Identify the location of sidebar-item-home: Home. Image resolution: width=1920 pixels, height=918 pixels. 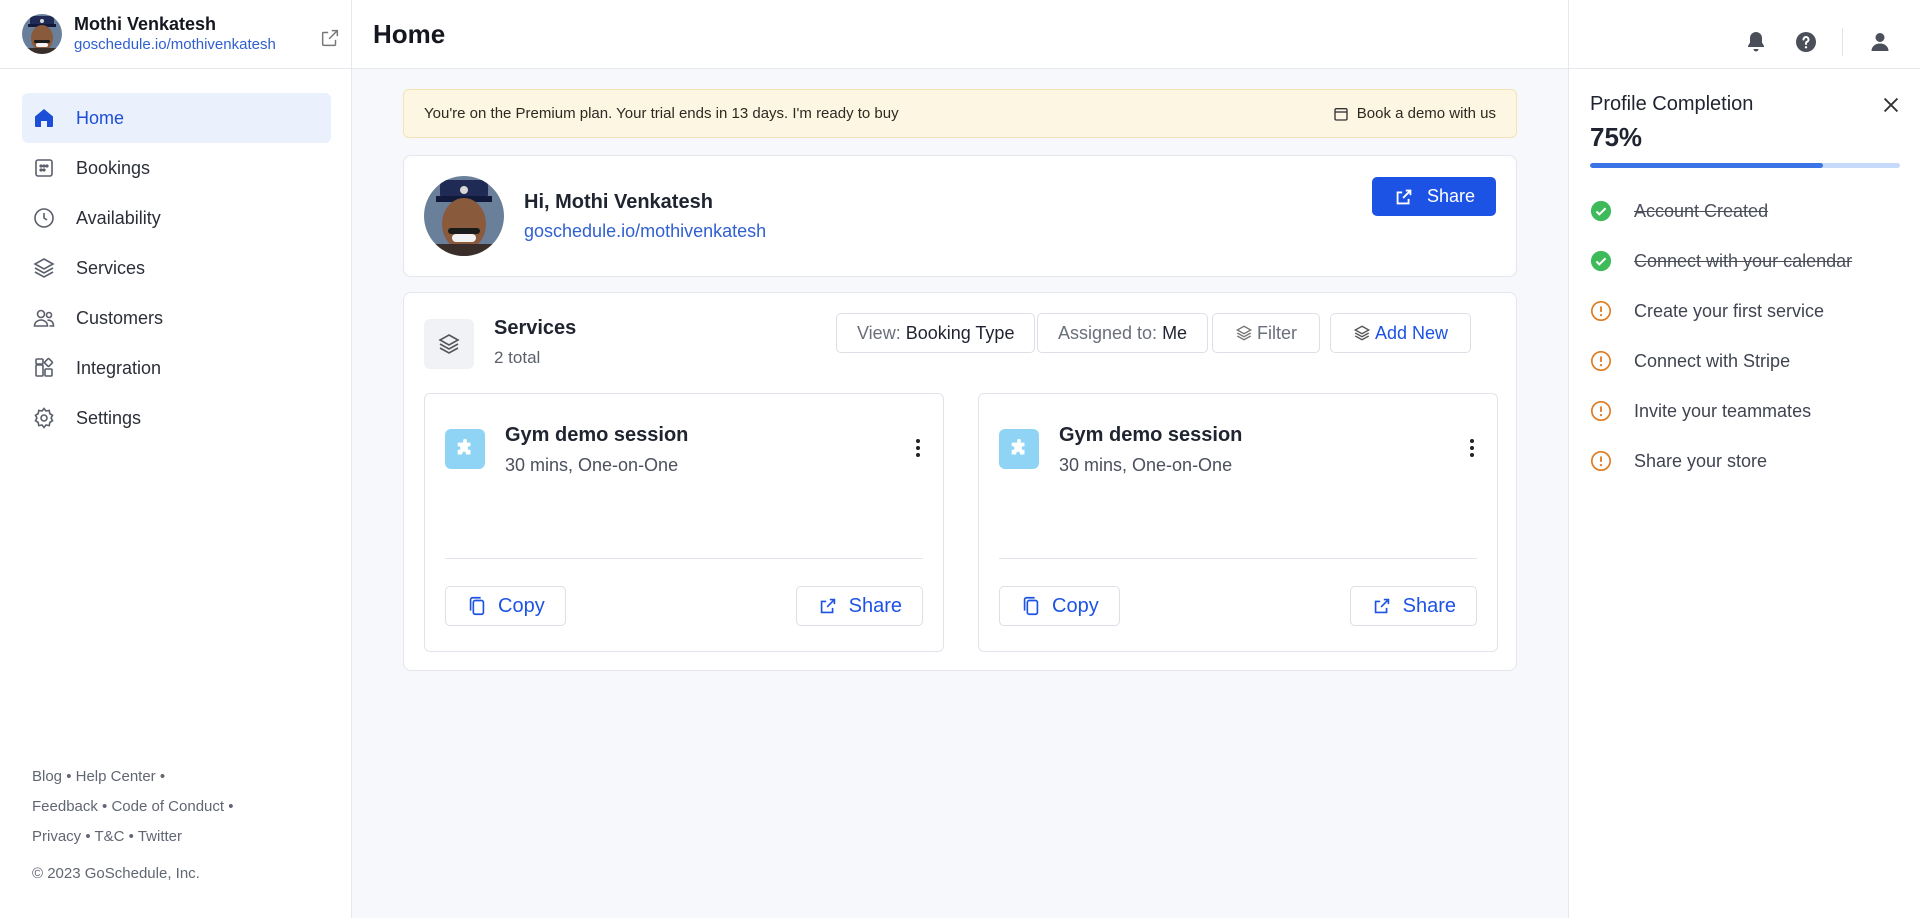
(176, 118).